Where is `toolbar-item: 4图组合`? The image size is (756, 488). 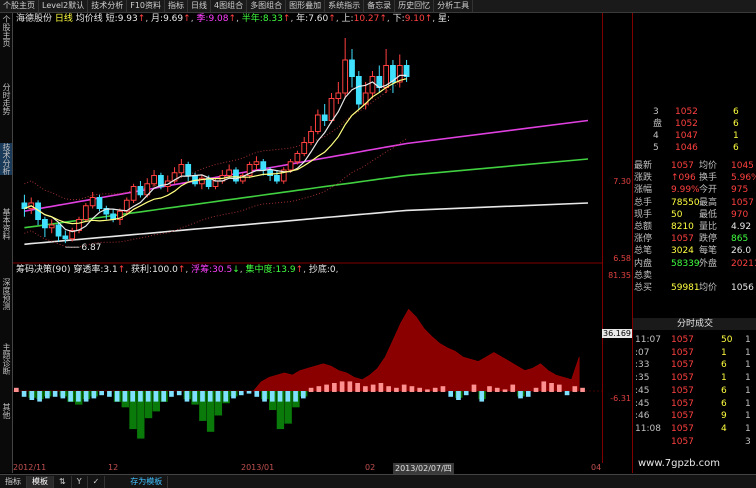
toolbar-item: 4图组合 is located at coordinates (229, 6).